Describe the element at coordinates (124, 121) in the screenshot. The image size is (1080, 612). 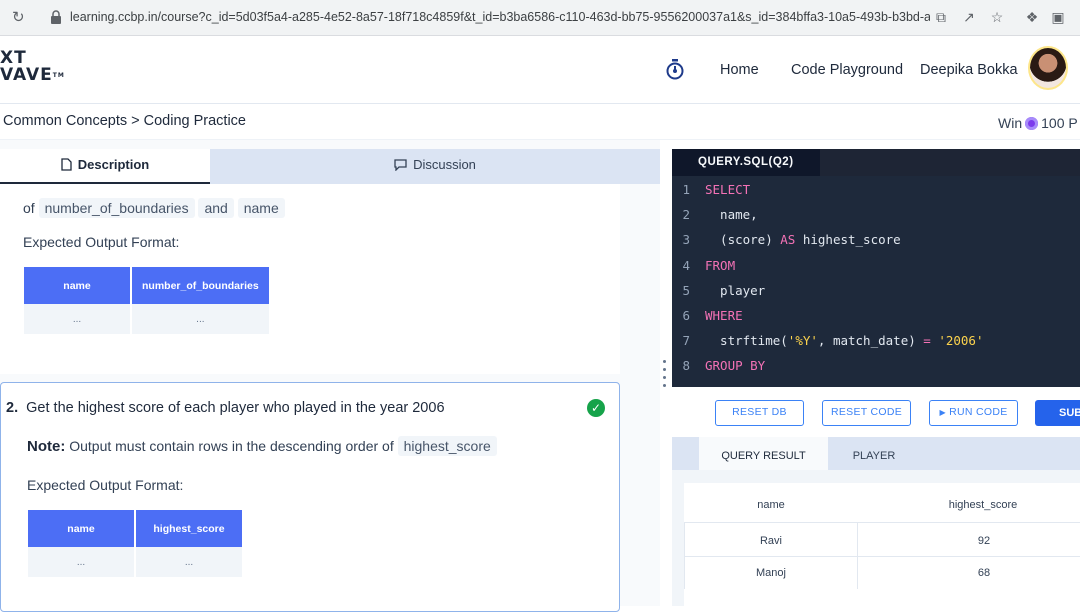
I see `breadcrumb: Common Concepts > Coding Practice` at that location.